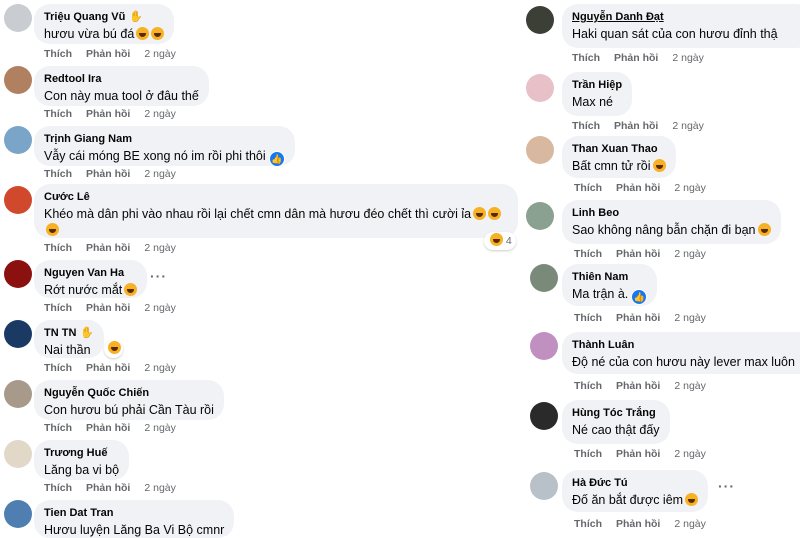 The height and width of the screenshot is (538, 800). I want to click on reaction-count-badge: 4, so click(500, 241).